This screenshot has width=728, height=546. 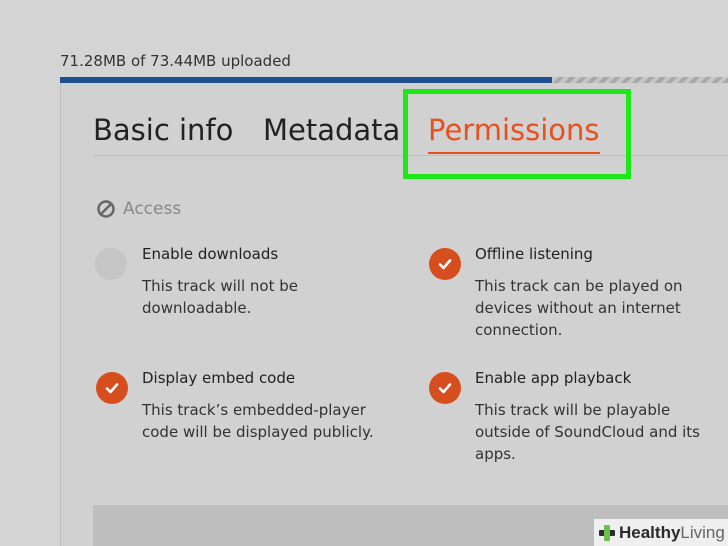 I want to click on highlight-box, so click(x=517, y=134).